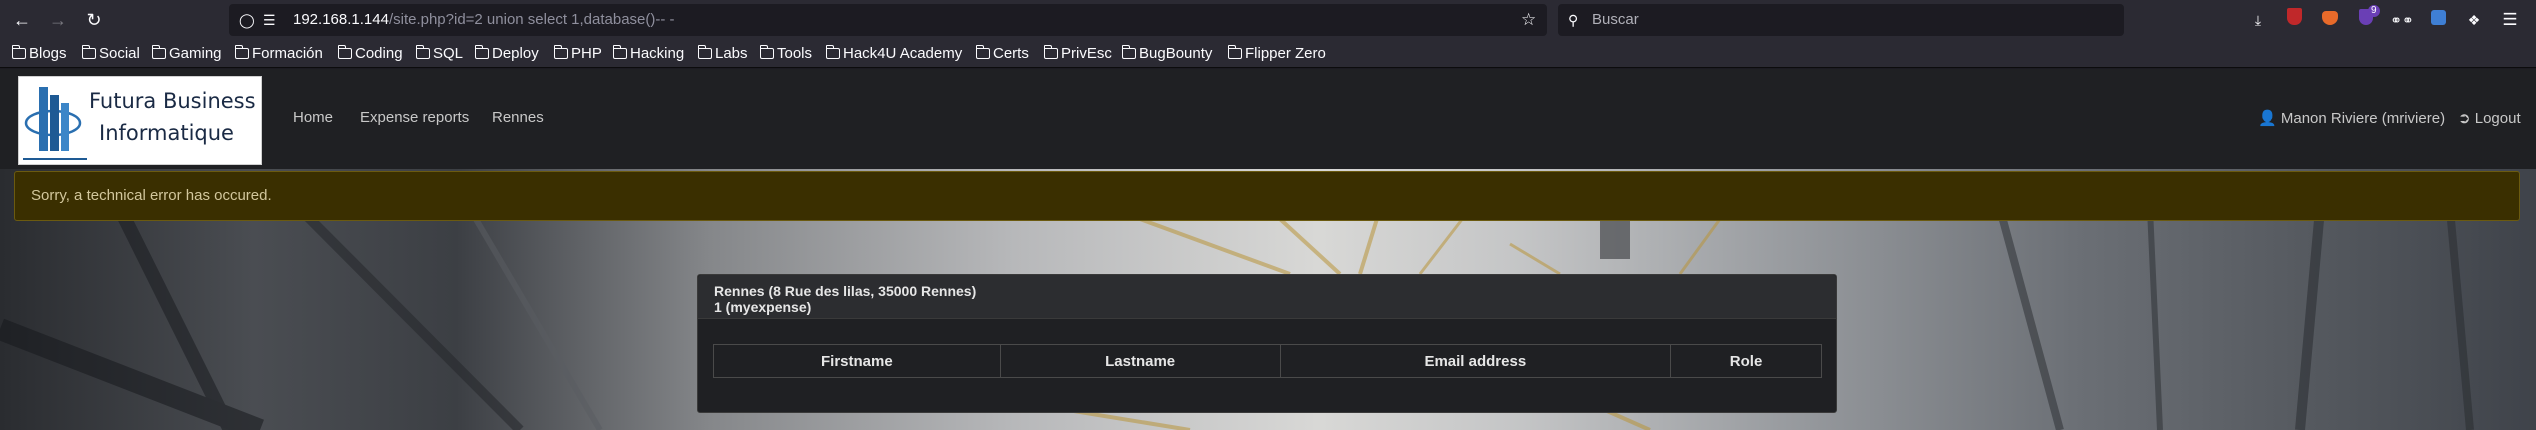  Describe the element at coordinates (2330, 20) in the screenshot. I see `fox-icon` at that location.